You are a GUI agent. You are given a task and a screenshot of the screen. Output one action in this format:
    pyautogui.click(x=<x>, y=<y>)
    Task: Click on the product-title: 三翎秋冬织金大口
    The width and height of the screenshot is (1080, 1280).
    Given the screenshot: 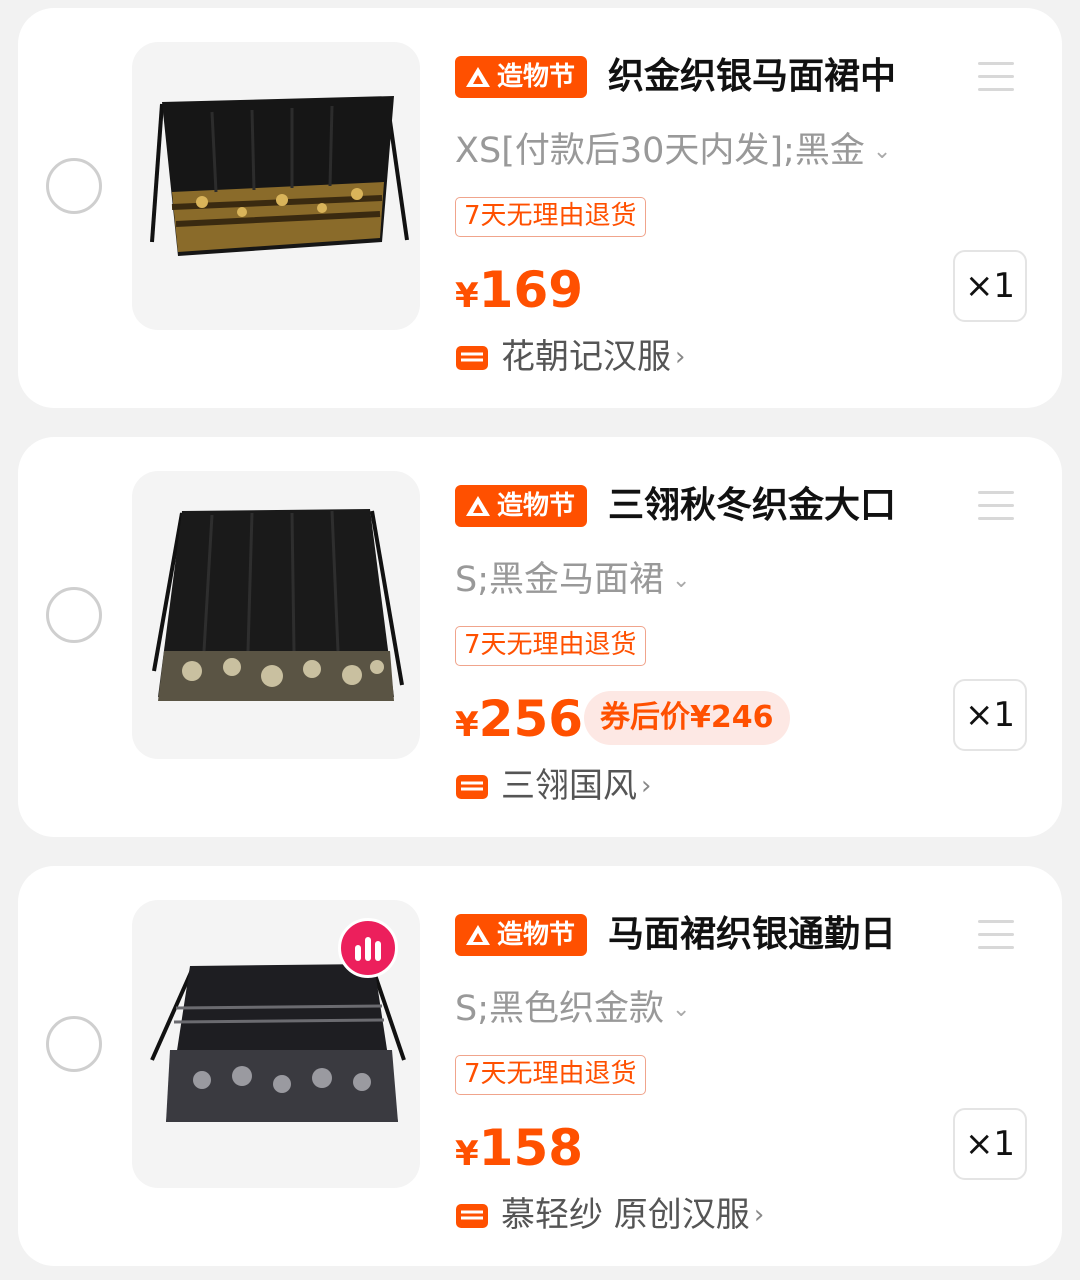 What is the action you would take?
    pyautogui.click(x=768, y=506)
    